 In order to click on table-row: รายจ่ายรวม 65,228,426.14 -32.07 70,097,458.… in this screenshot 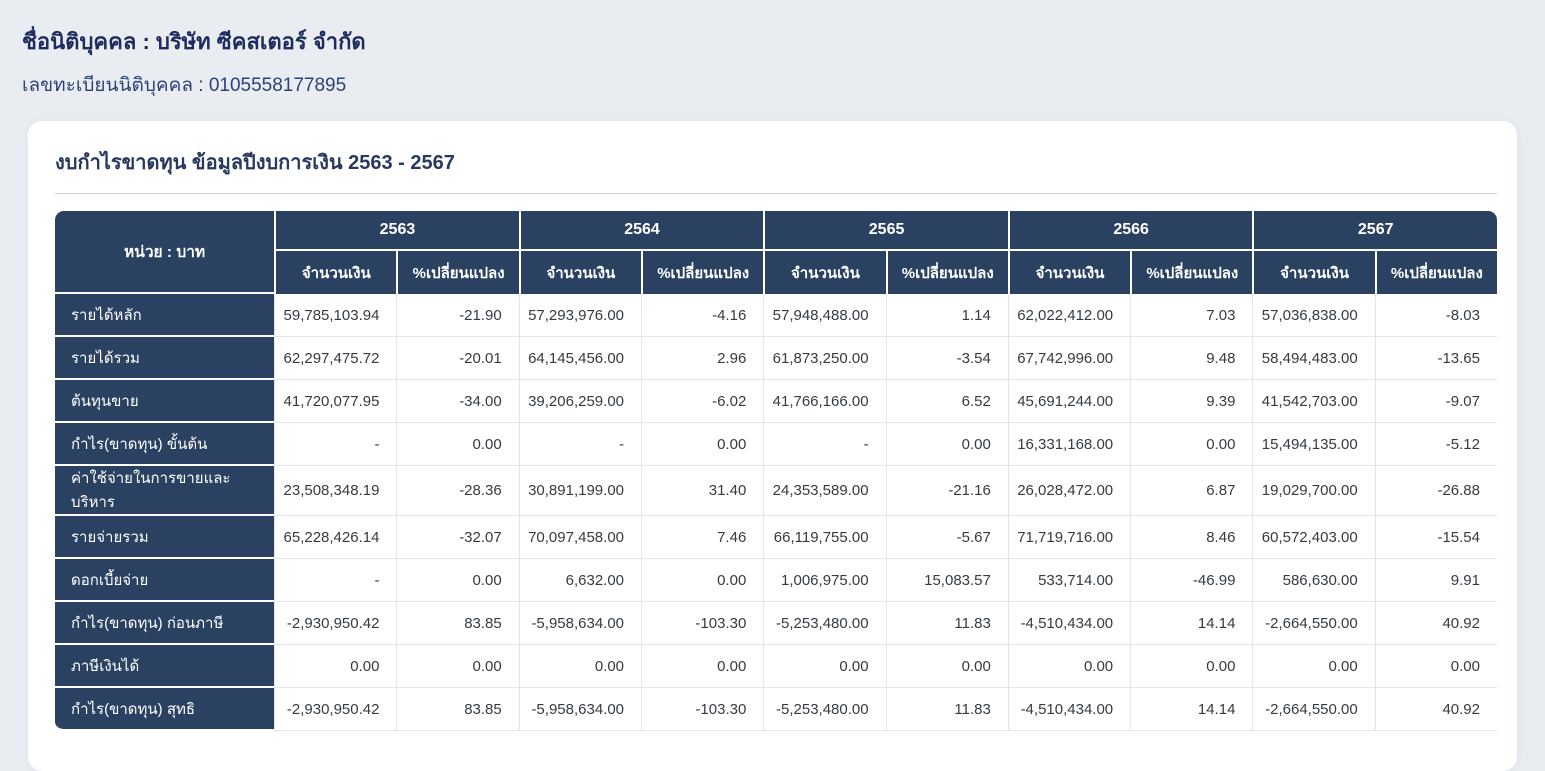, I will do `click(776, 537)`.